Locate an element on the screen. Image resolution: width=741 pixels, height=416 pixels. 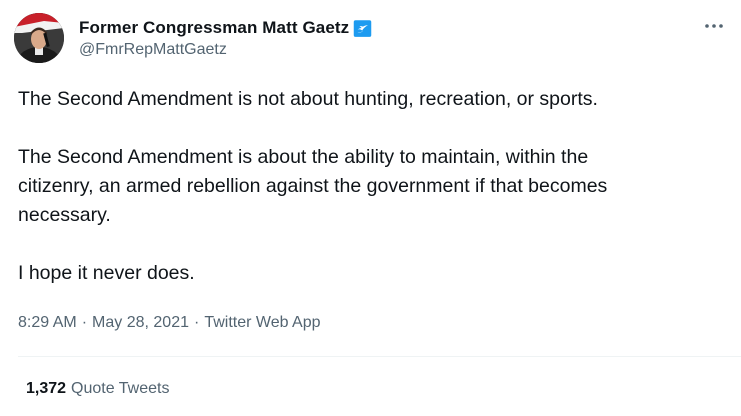
tweet-meta: 8:29 AM · May 28, 2021 · Twitter Web App is located at coordinates (169, 323).